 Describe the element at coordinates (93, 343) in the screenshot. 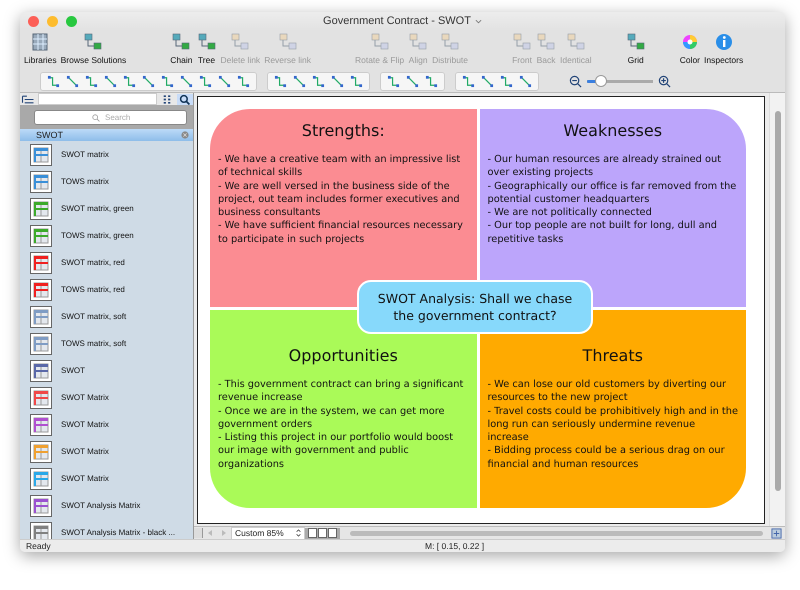

I see `library-item-label: TOWS matrix, soft` at that location.